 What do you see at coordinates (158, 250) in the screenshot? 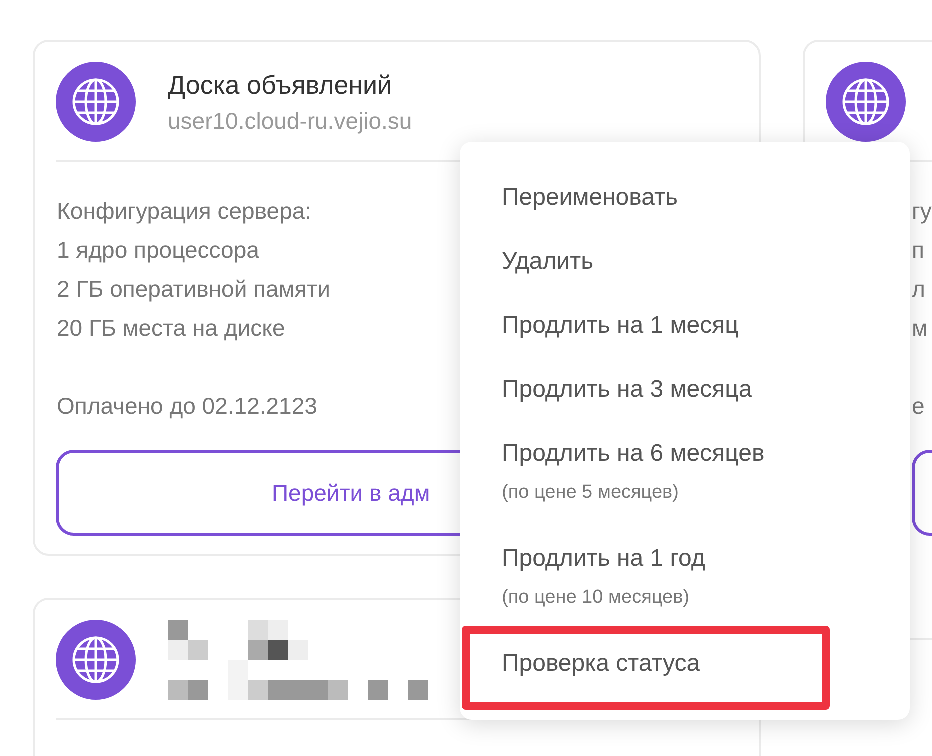
I see `config-line: 1 ядро процессора` at bounding box center [158, 250].